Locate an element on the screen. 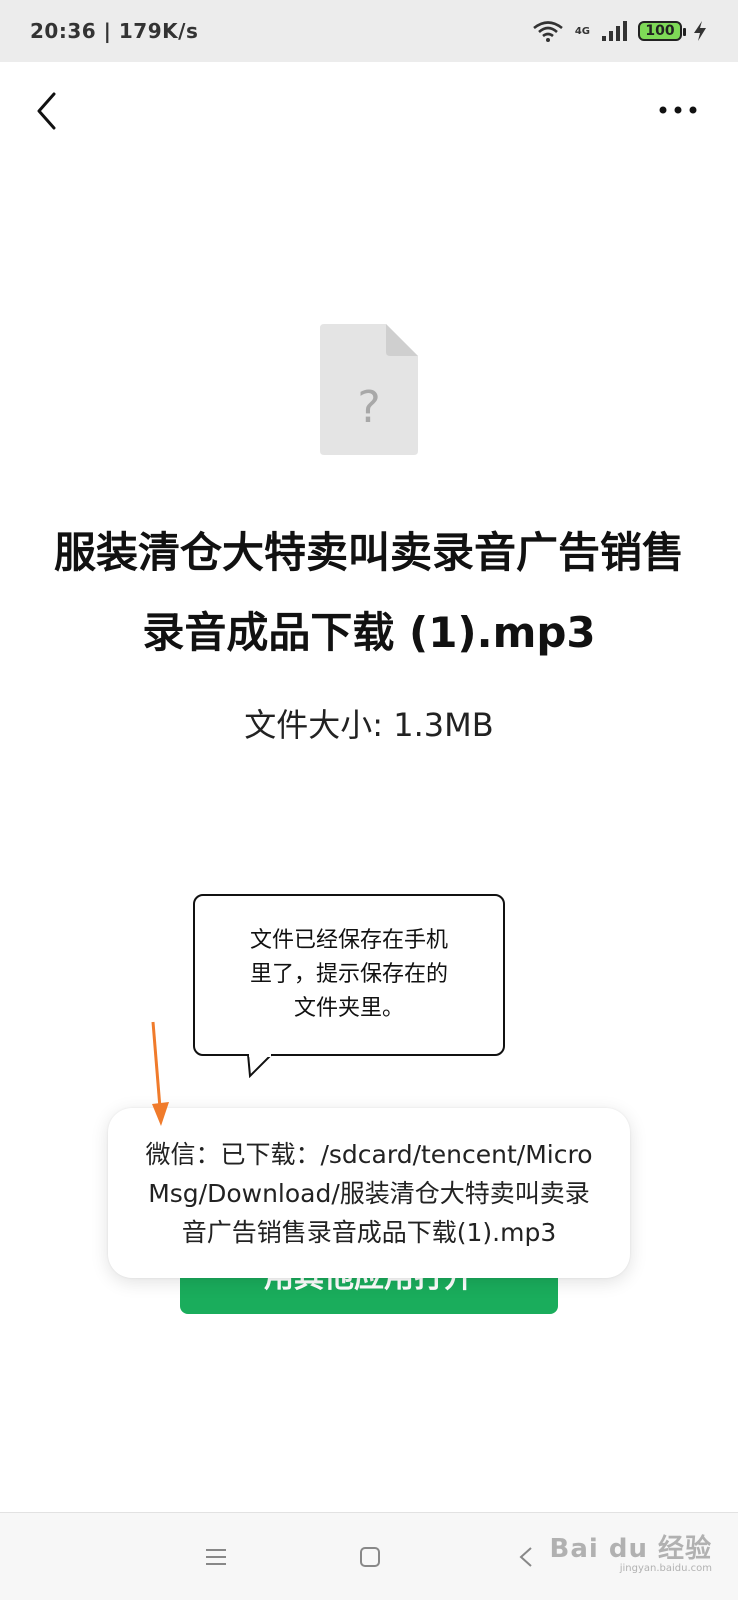 The width and height of the screenshot is (738, 1600). cellular-signal-icon is located at coordinates (614, 31).